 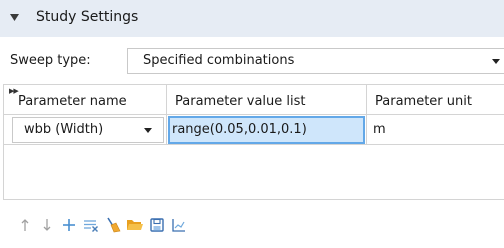 I want to click on save-to-file-button, so click(x=157, y=225).